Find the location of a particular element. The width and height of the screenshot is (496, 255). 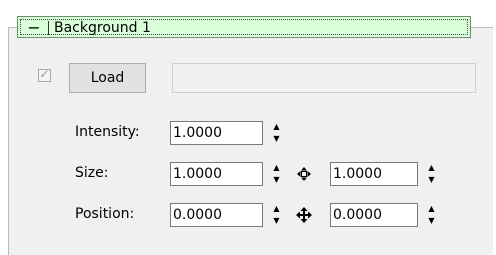

intensity-spinner: ▲ ▼ is located at coordinates (276, 133).